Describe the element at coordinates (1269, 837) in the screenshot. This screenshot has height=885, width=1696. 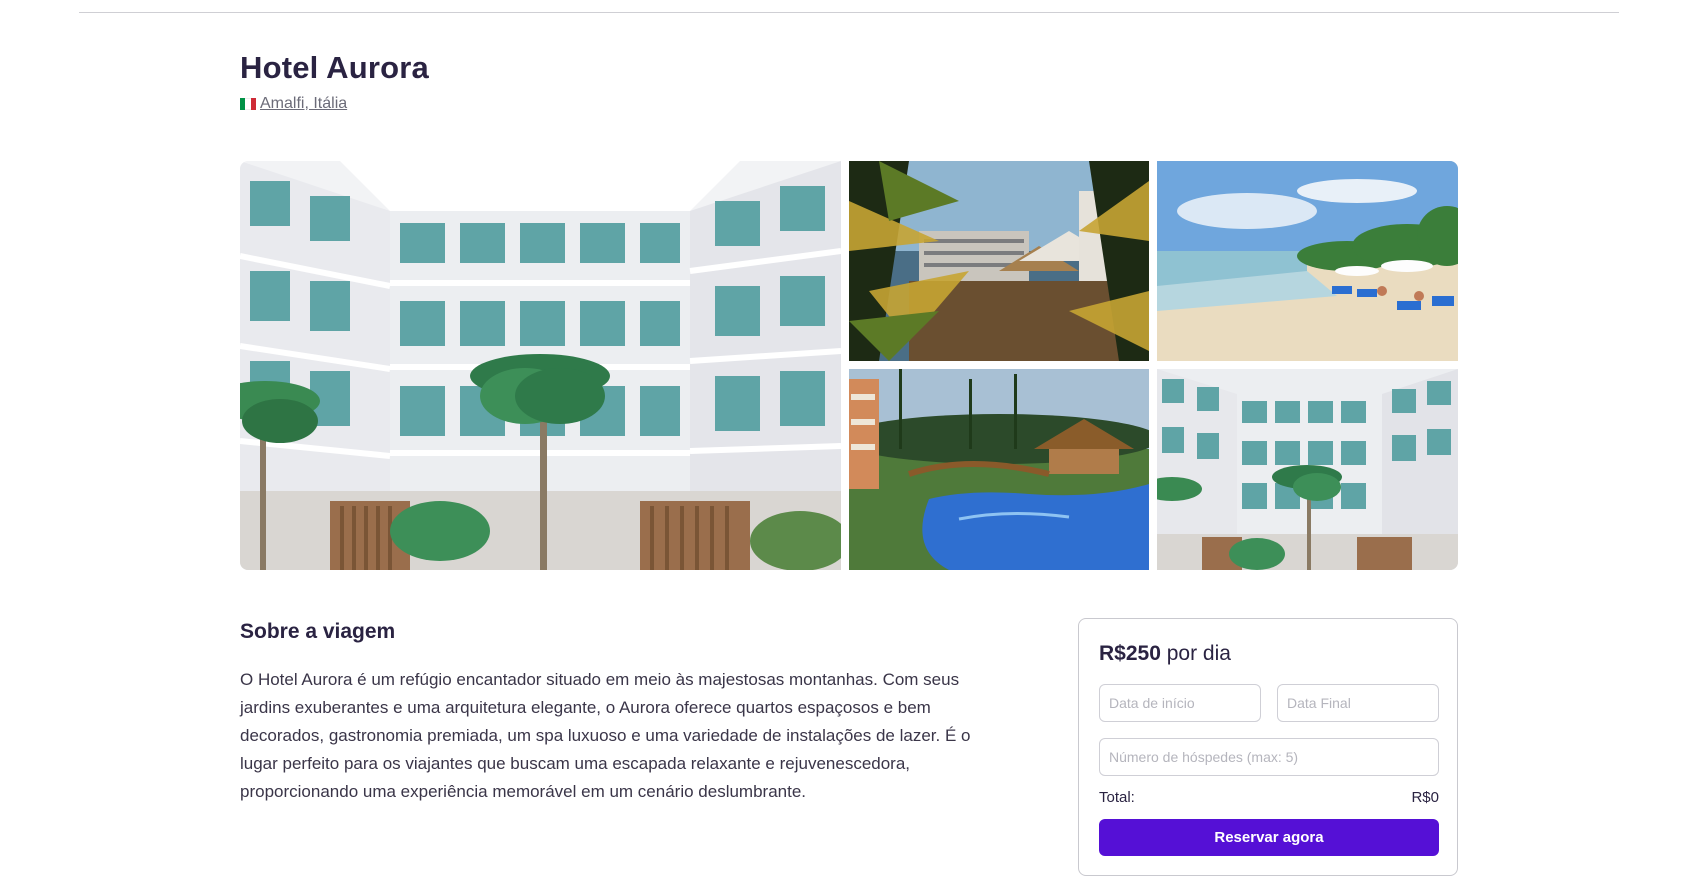
I see `book-now-button: Reservar agora` at that location.